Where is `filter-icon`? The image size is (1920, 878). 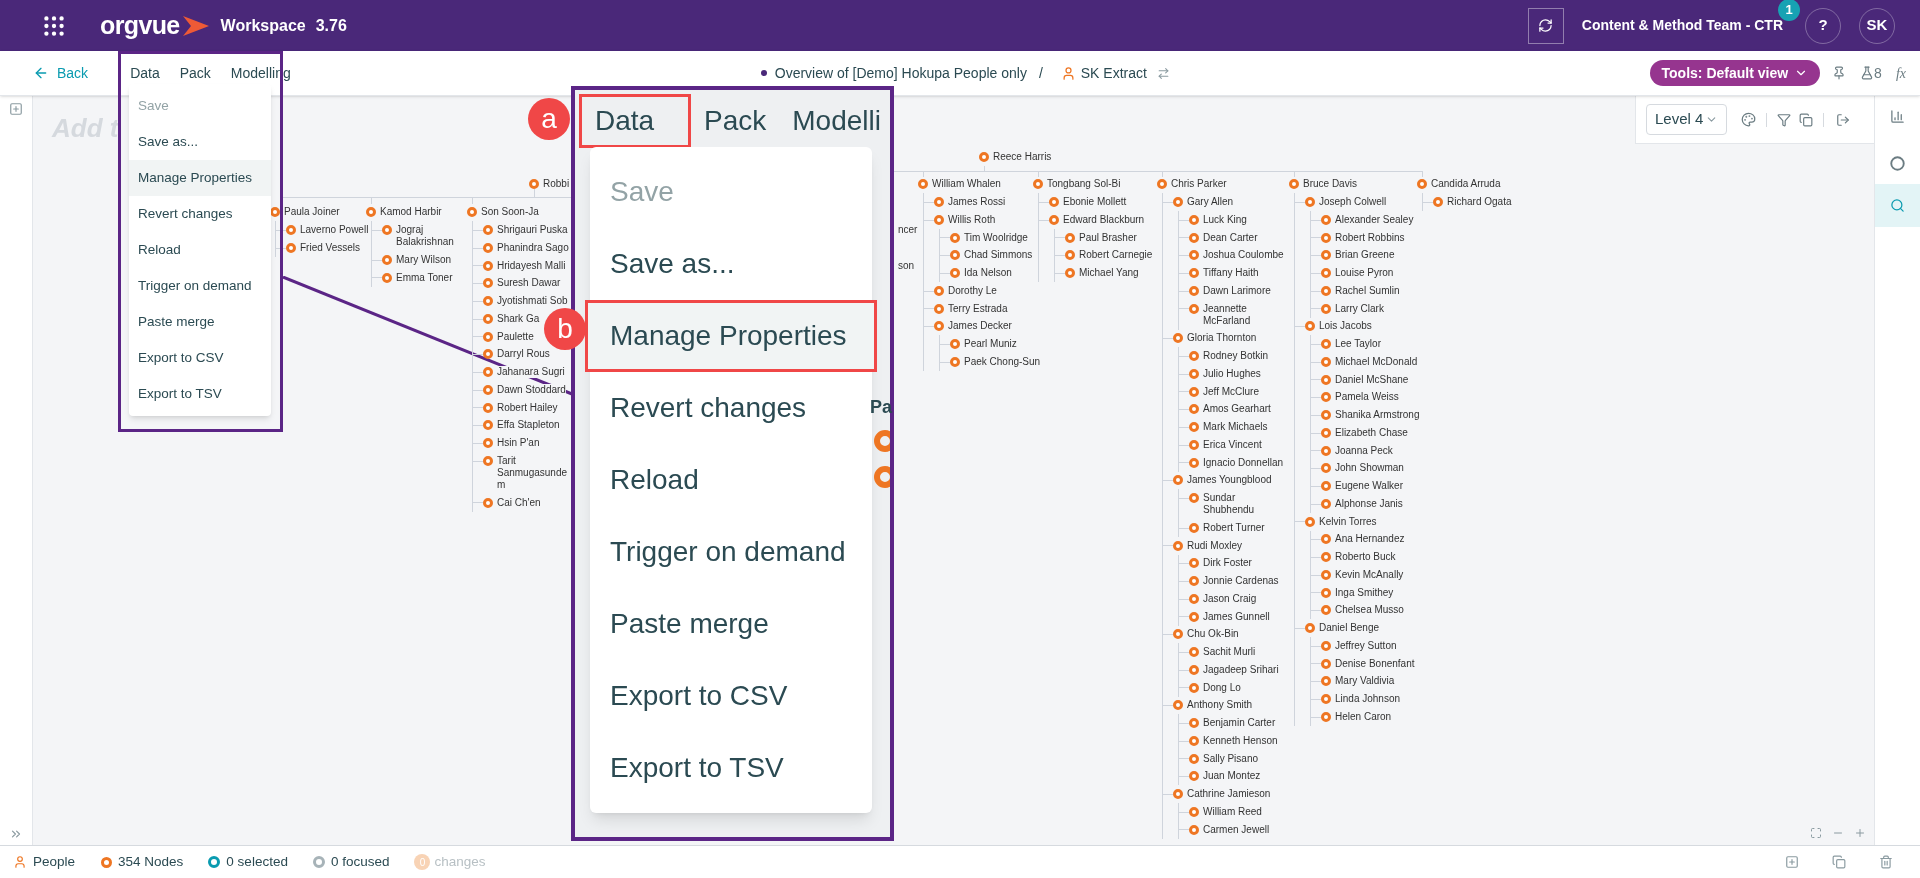 filter-icon is located at coordinates (1784, 119).